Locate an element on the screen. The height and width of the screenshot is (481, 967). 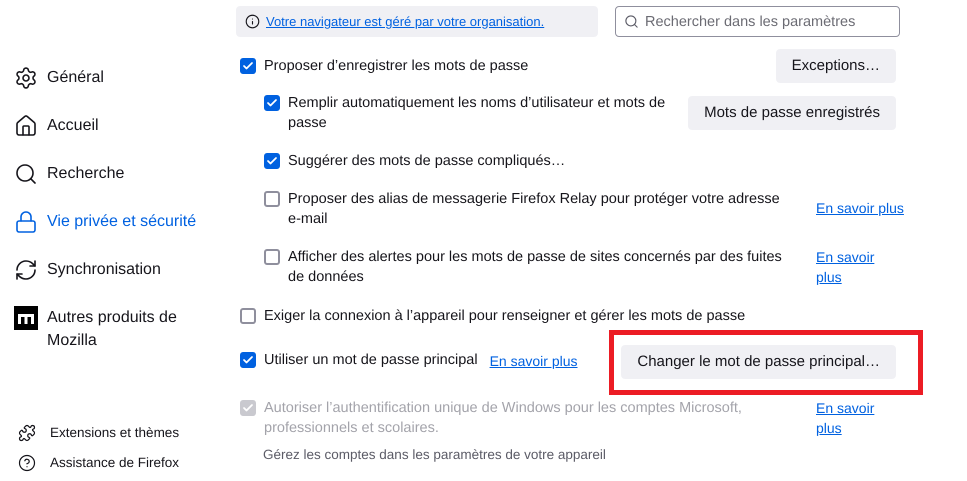
lock-icon is located at coordinates (26, 222).